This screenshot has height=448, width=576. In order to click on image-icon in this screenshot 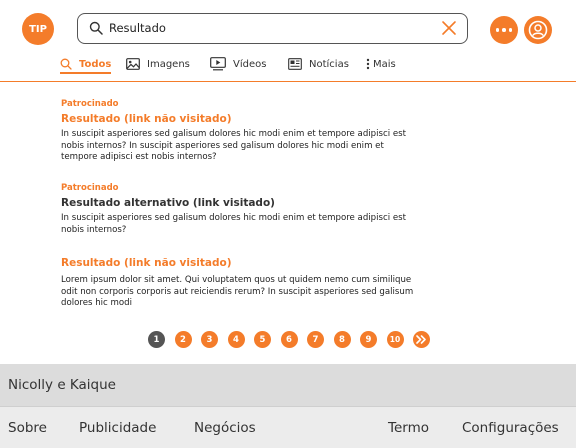, I will do `click(133, 64)`.